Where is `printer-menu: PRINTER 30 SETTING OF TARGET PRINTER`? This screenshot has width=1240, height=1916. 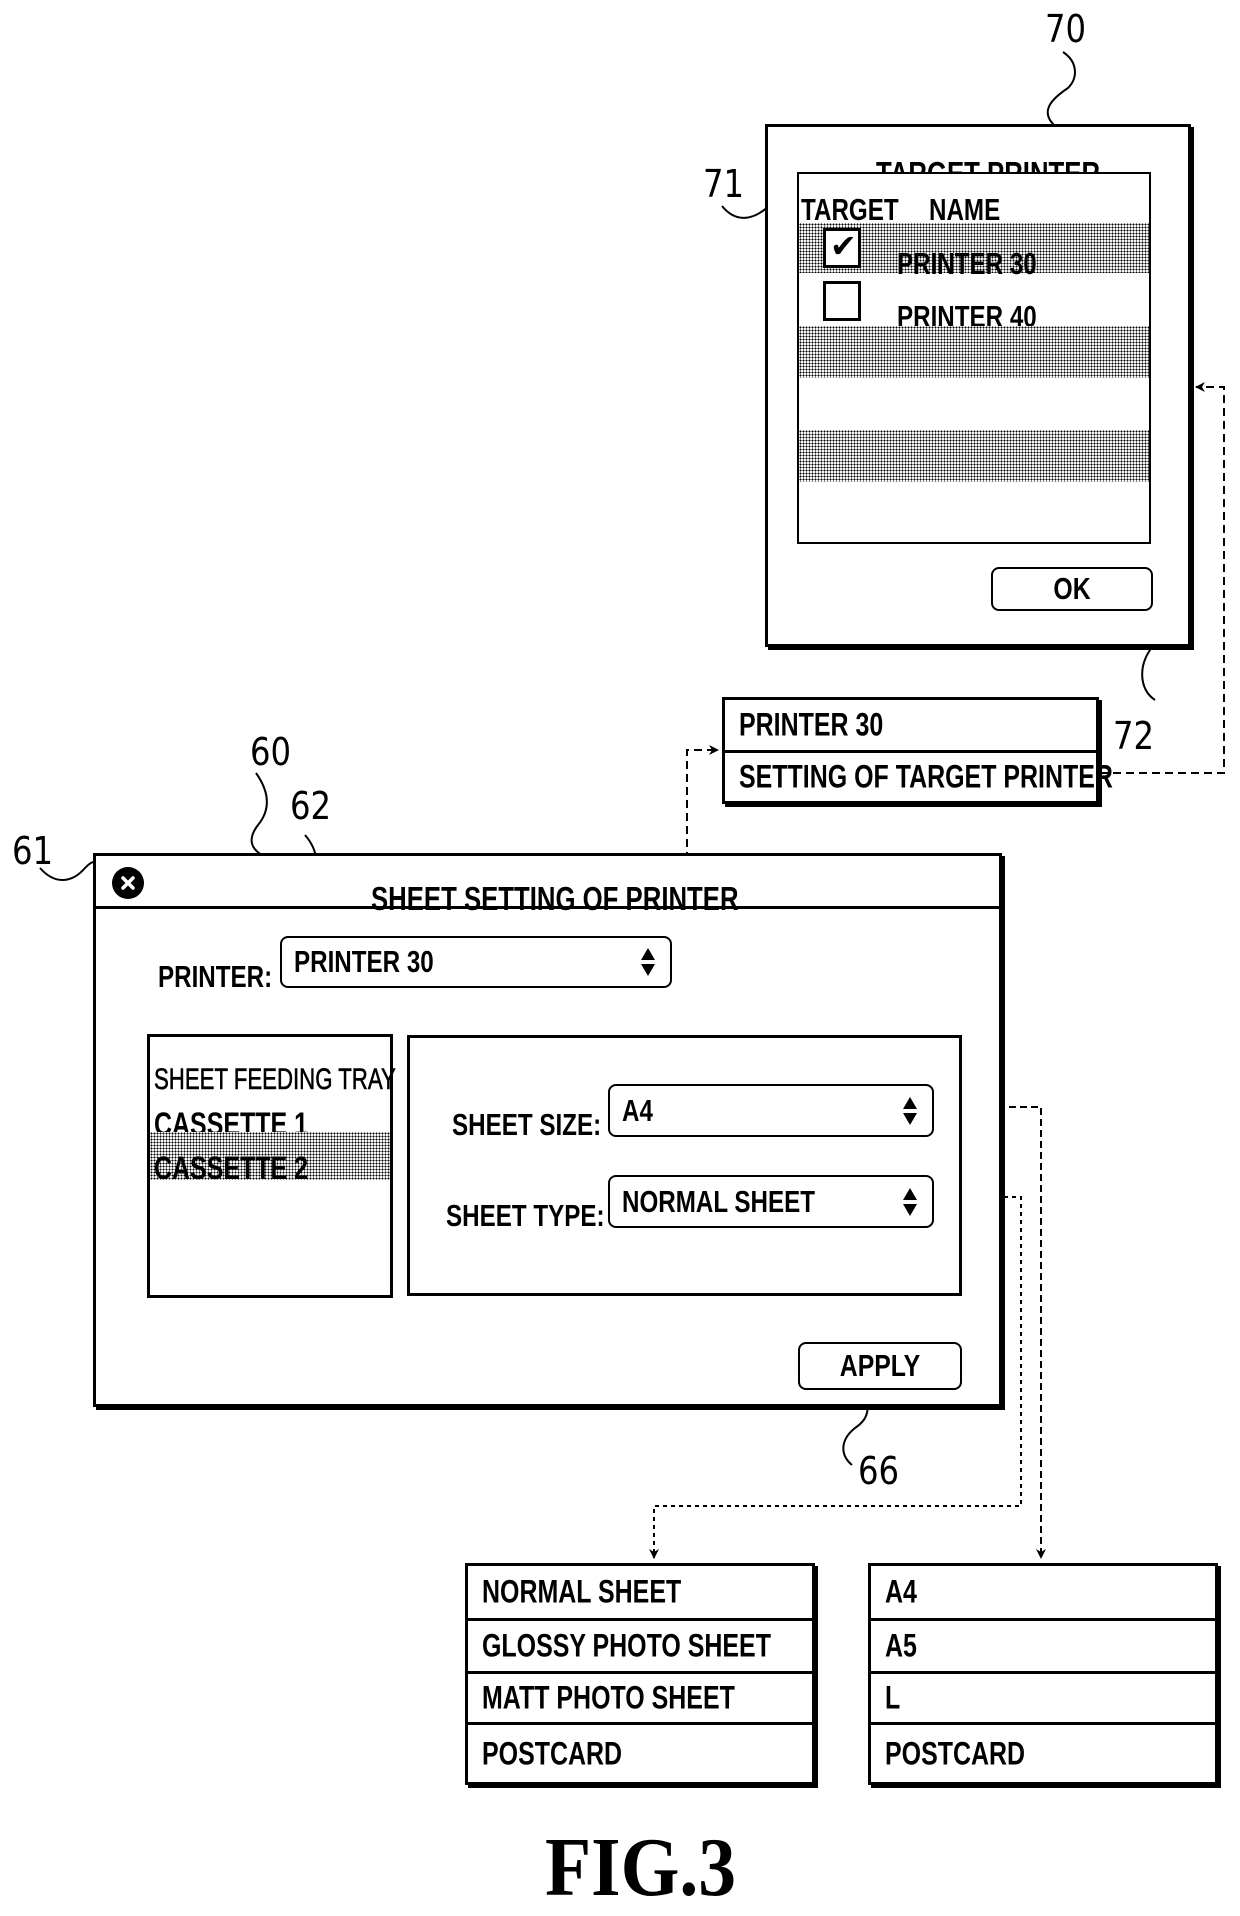 printer-menu: PRINTER 30 SETTING OF TARGET PRINTER is located at coordinates (917, 750).